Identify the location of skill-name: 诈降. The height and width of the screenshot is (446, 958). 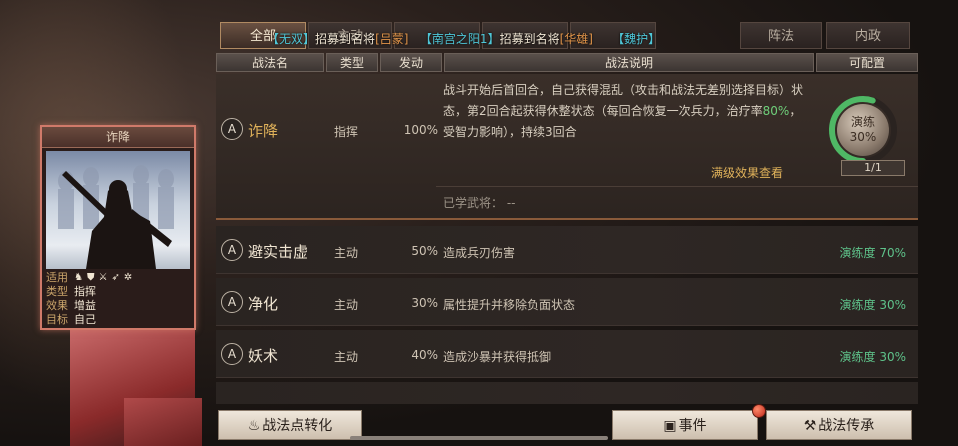
(263, 131).